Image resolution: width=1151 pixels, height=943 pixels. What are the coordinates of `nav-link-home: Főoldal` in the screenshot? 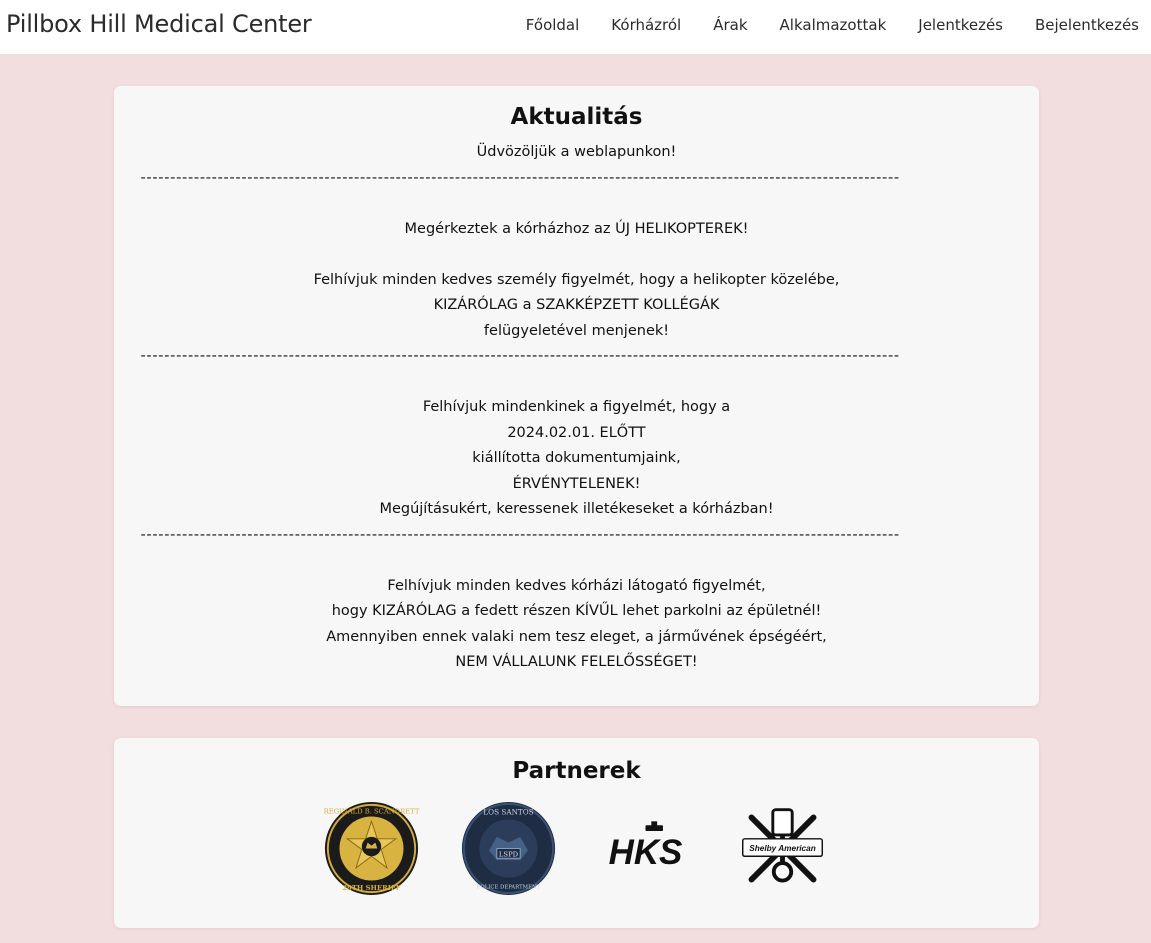 It's located at (553, 25).